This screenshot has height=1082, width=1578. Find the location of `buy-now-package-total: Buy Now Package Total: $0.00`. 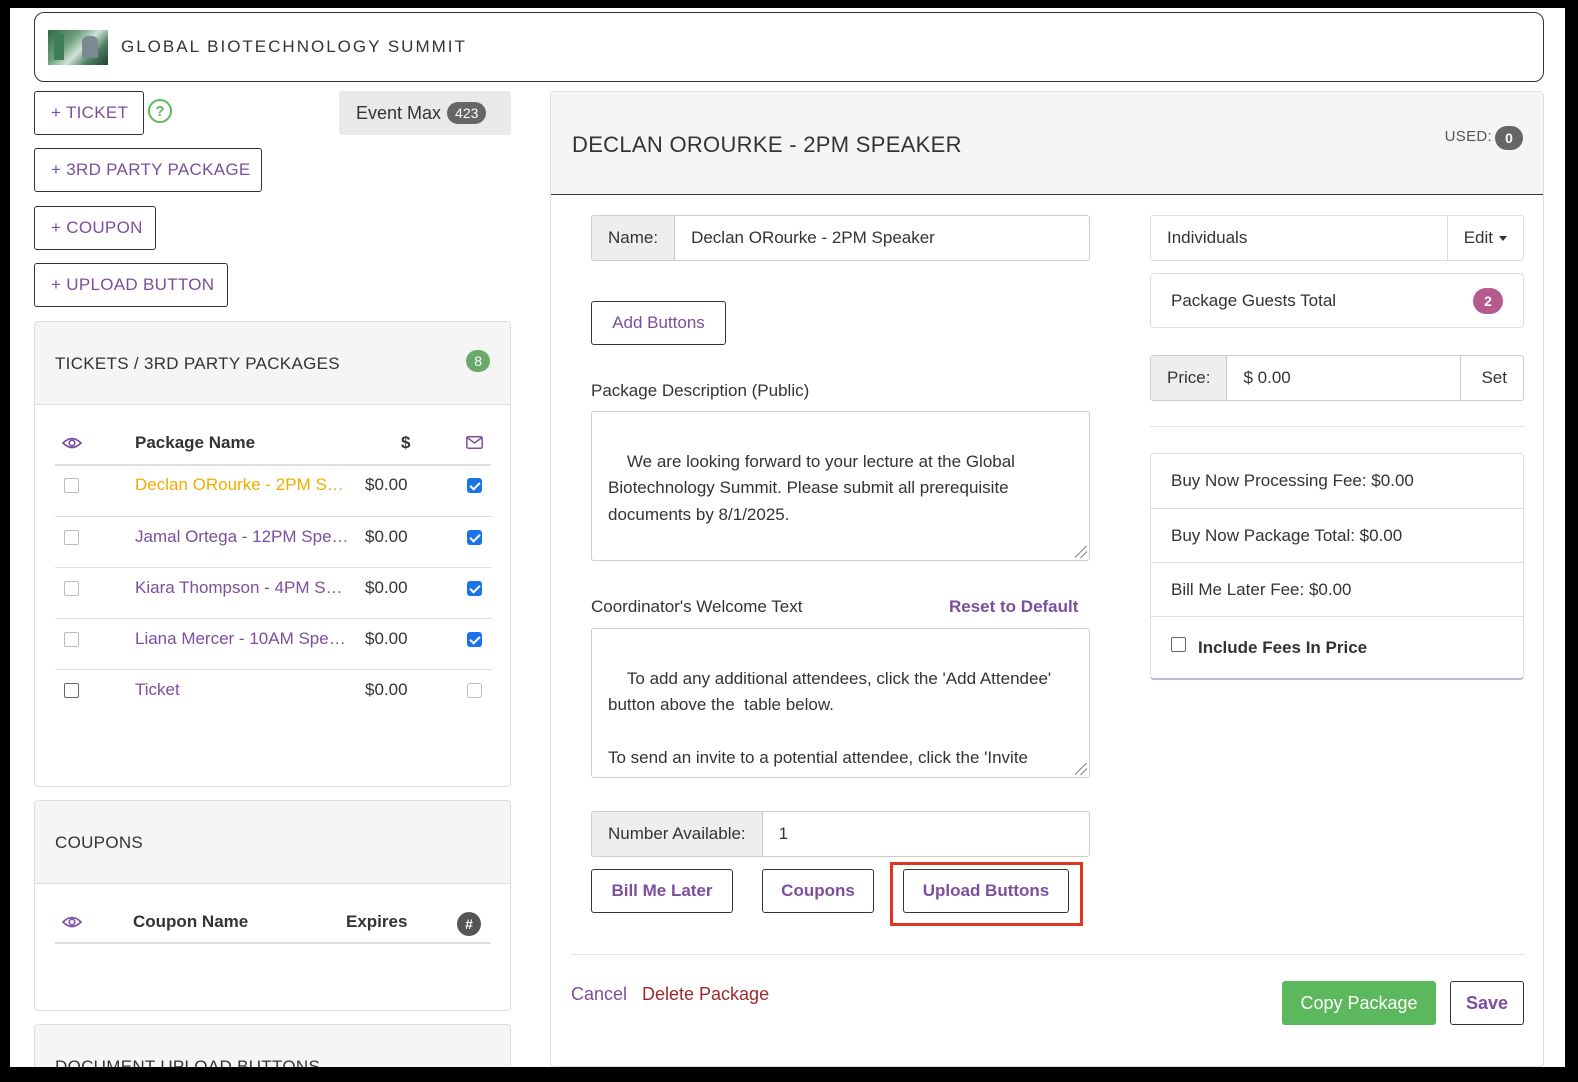

buy-now-package-total: Buy Now Package Total: $0.00 is located at coordinates (1337, 535).